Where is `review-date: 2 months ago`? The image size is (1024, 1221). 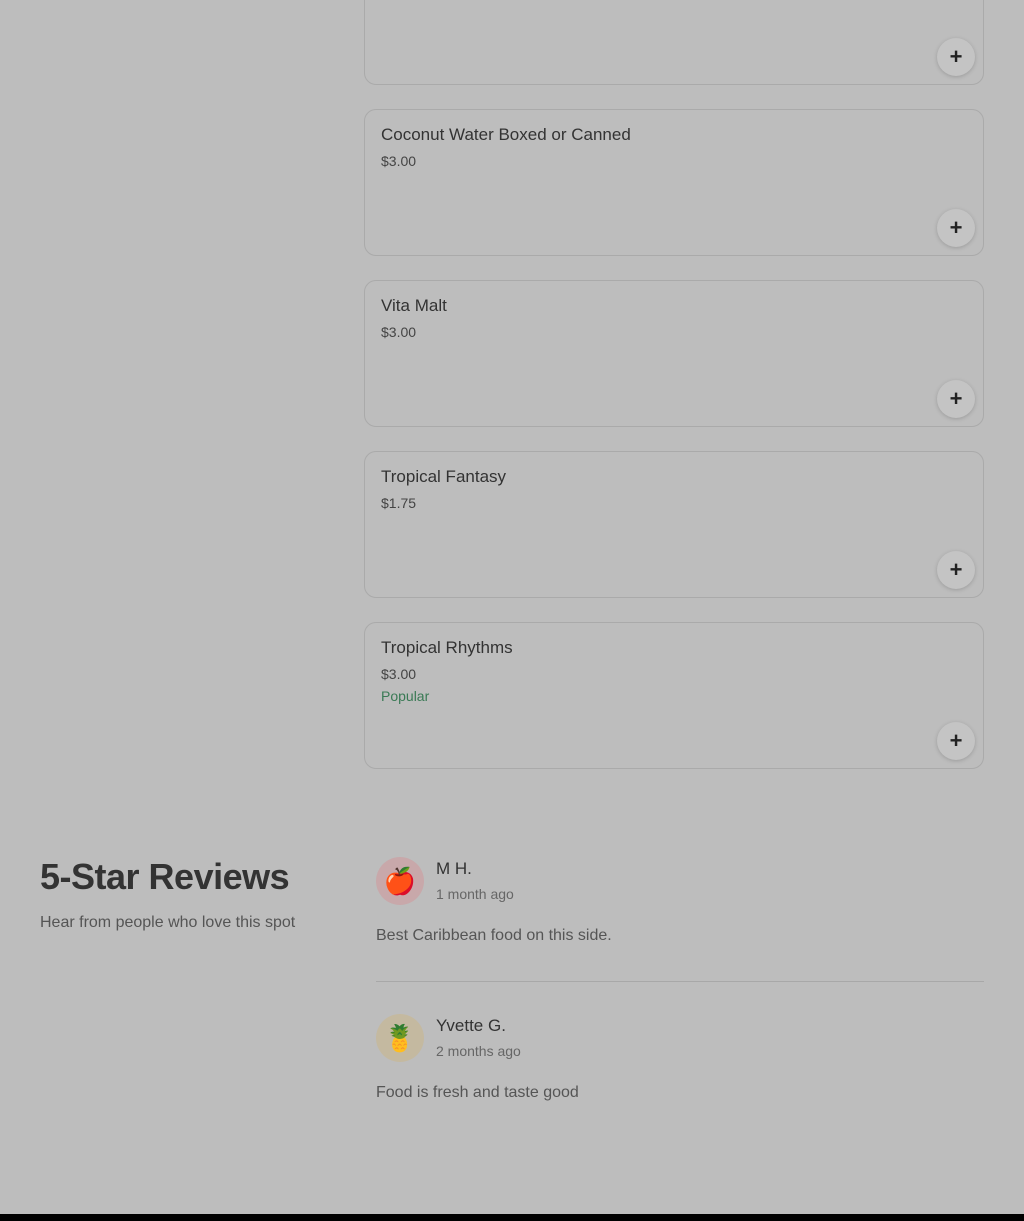
review-date: 2 months ago is located at coordinates (478, 1051).